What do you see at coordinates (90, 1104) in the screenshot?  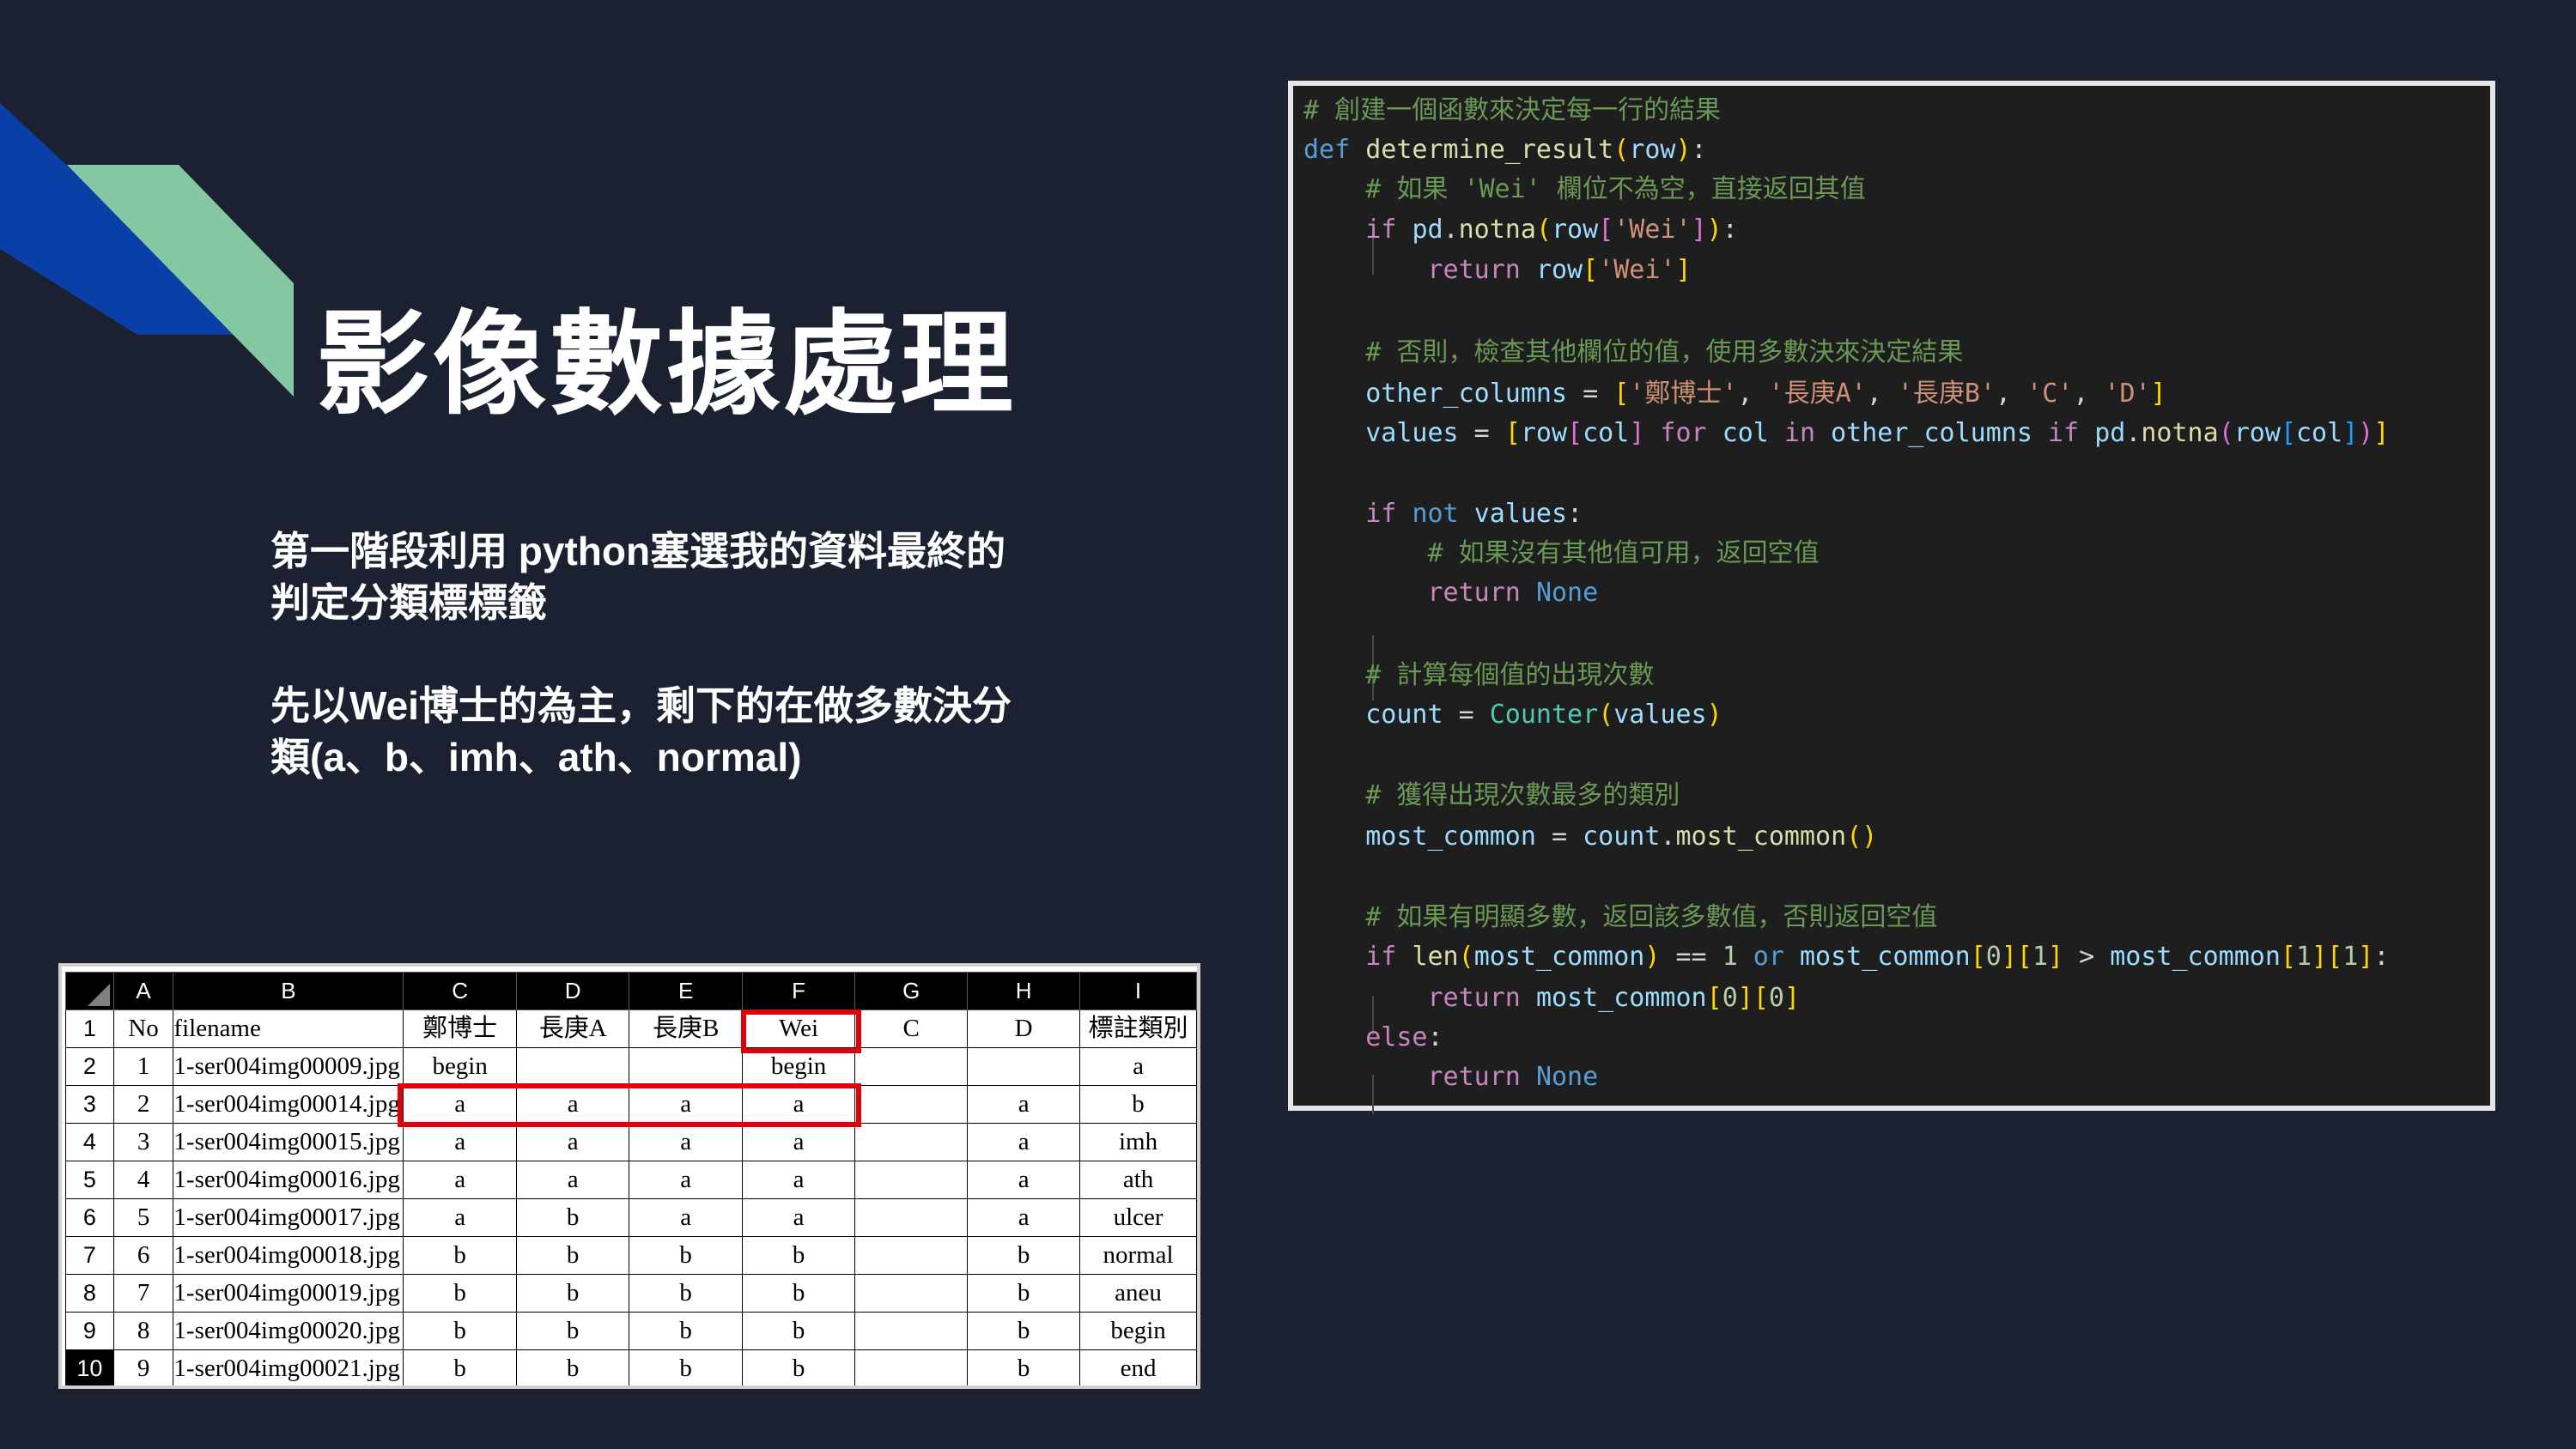 I see `row-number: 3` at bounding box center [90, 1104].